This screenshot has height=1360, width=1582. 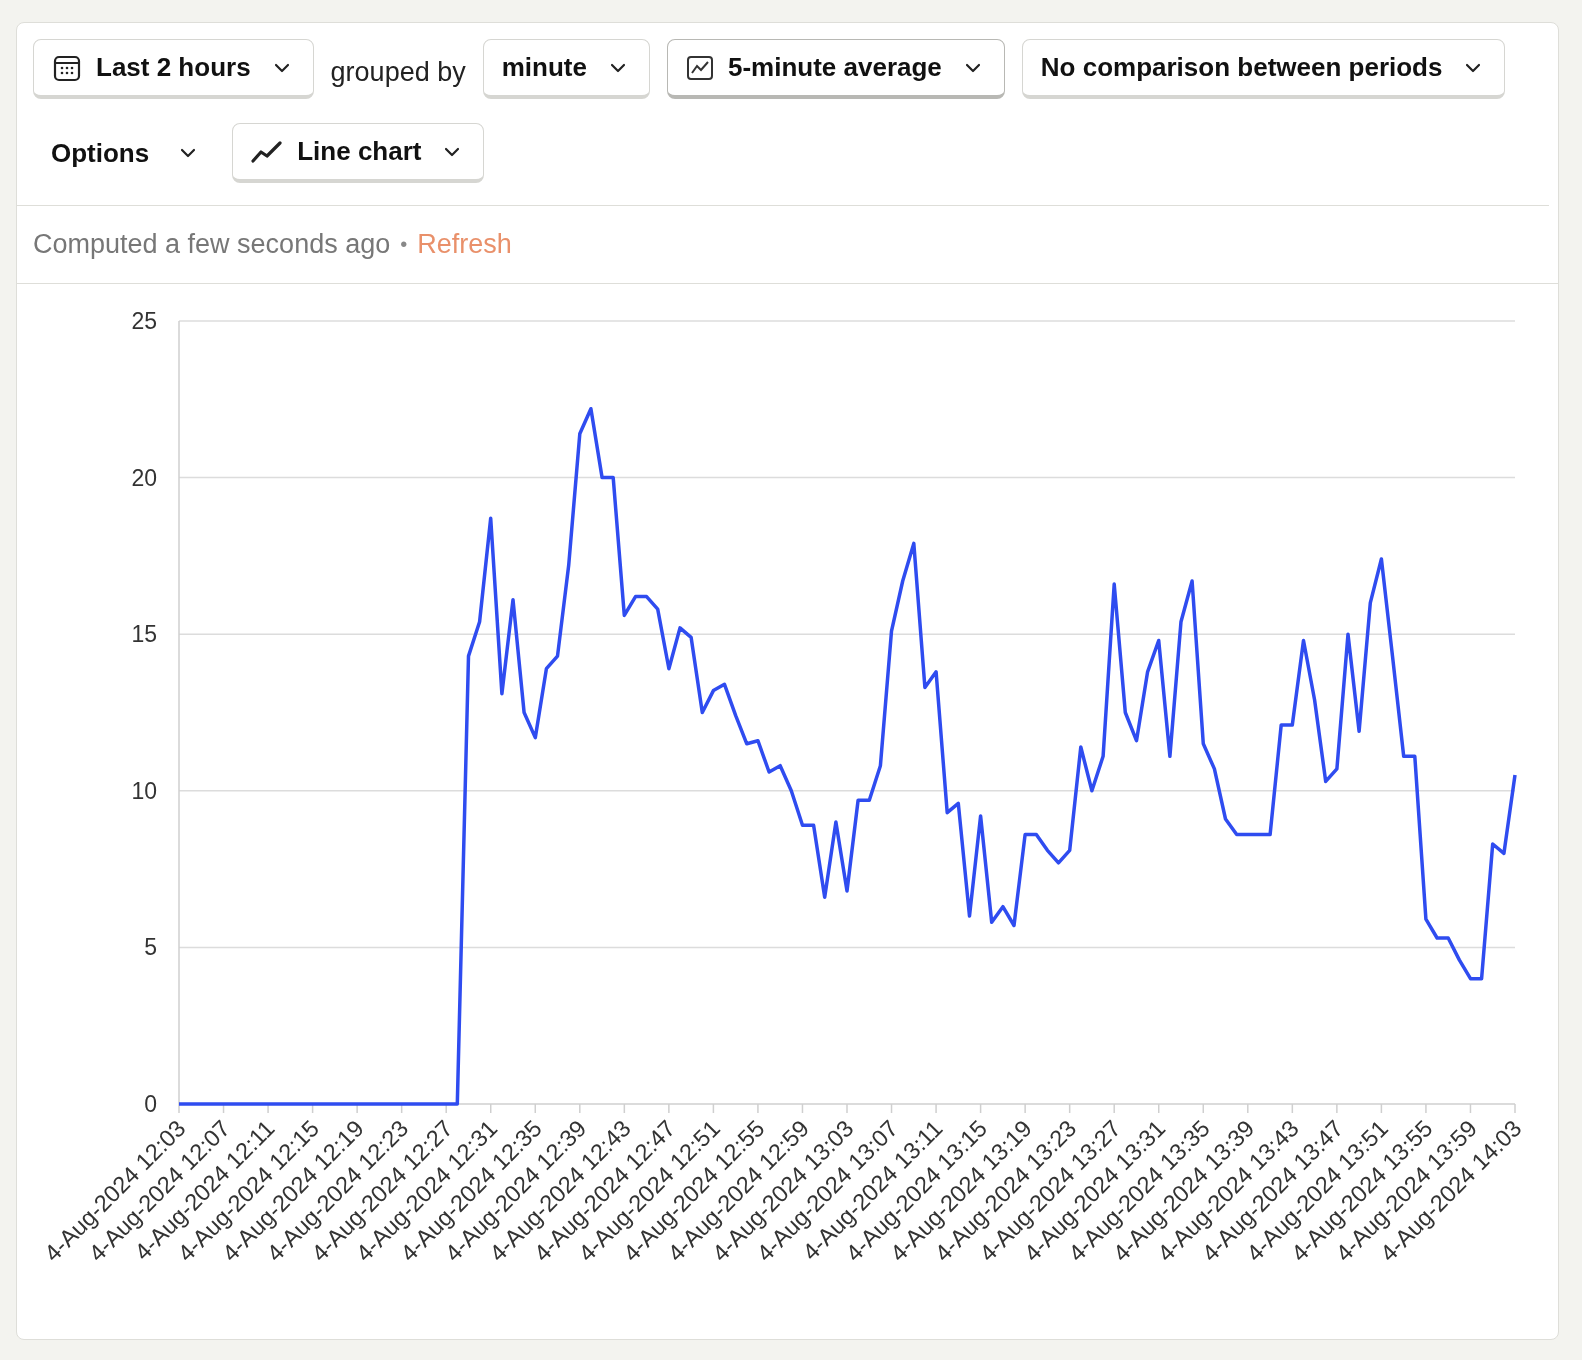 What do you see at coordinates (144, 634) in the screenshot?
I see `axis-label: 15` at bounding box center [144, 634].